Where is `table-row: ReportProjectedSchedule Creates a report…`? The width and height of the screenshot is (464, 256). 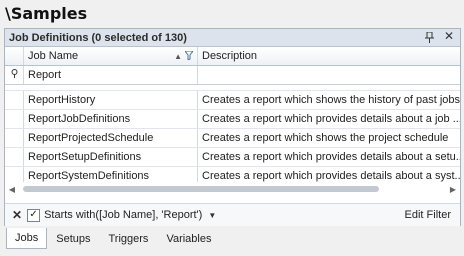
table-row: ReportProjectedSchedule Creates a report… is located at coordinates (232, 138).